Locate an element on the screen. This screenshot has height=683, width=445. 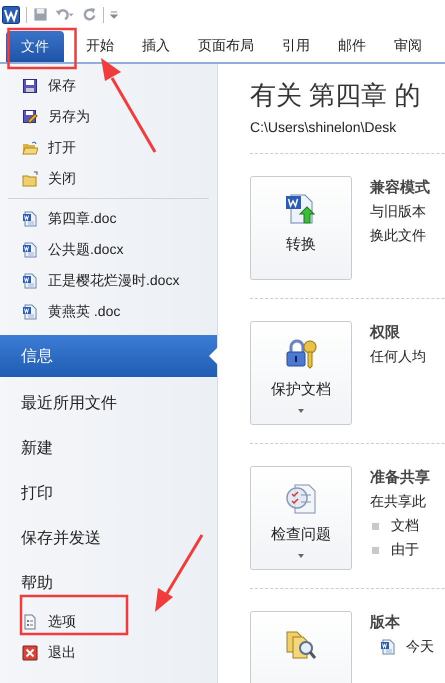
folder-icon is located at coordinates (30, 178).